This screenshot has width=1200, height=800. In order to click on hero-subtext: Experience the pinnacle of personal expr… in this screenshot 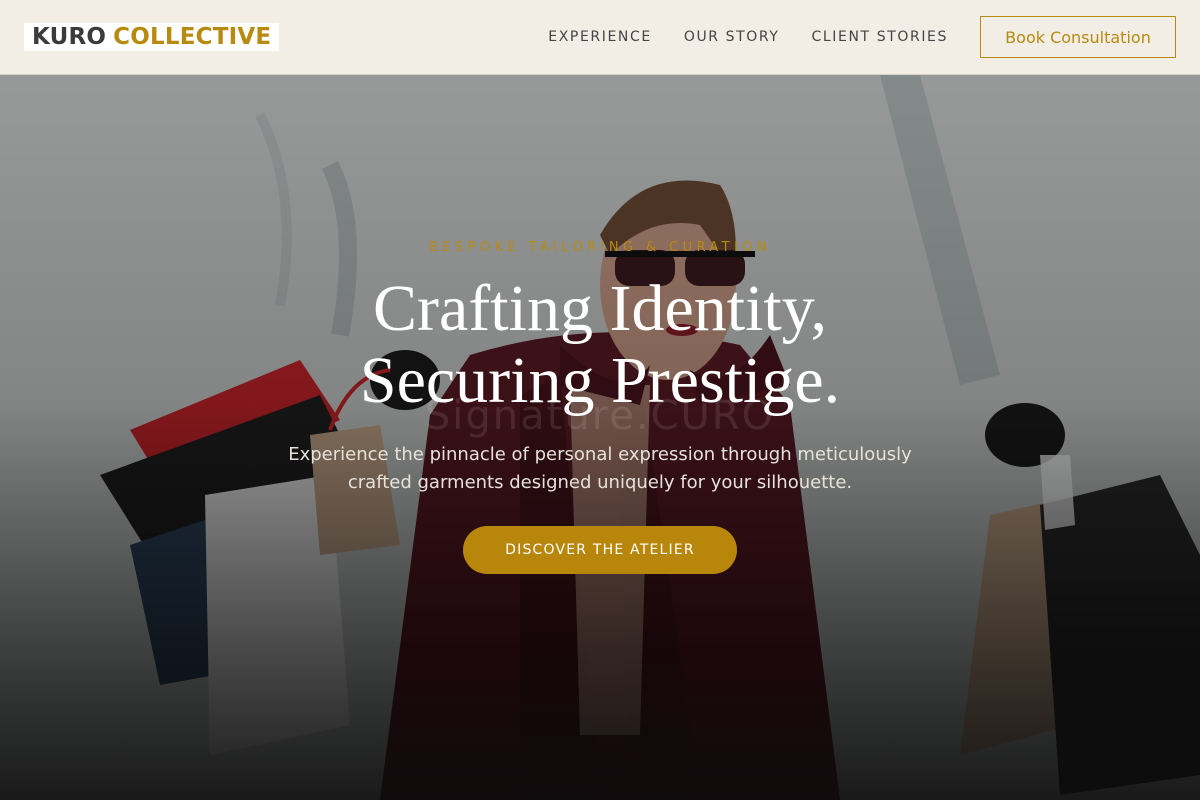, I will do `click(600, 469)`.